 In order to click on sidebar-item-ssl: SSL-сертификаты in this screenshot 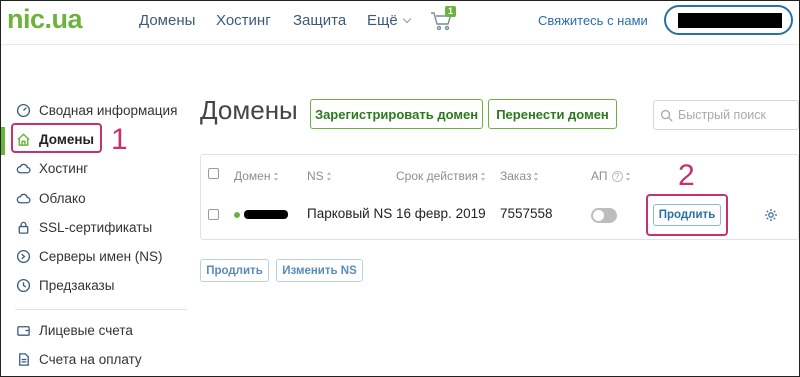, I will do `click(83, 227)`.